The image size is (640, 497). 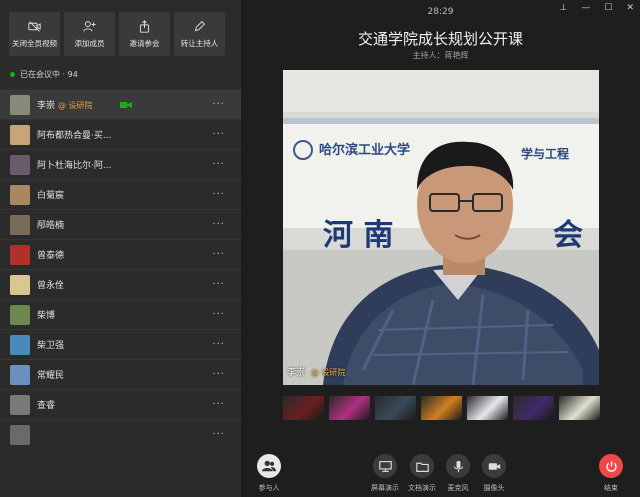 I want to click on participant-row: 邴皓楠 ···, so click(x=120, y=224).